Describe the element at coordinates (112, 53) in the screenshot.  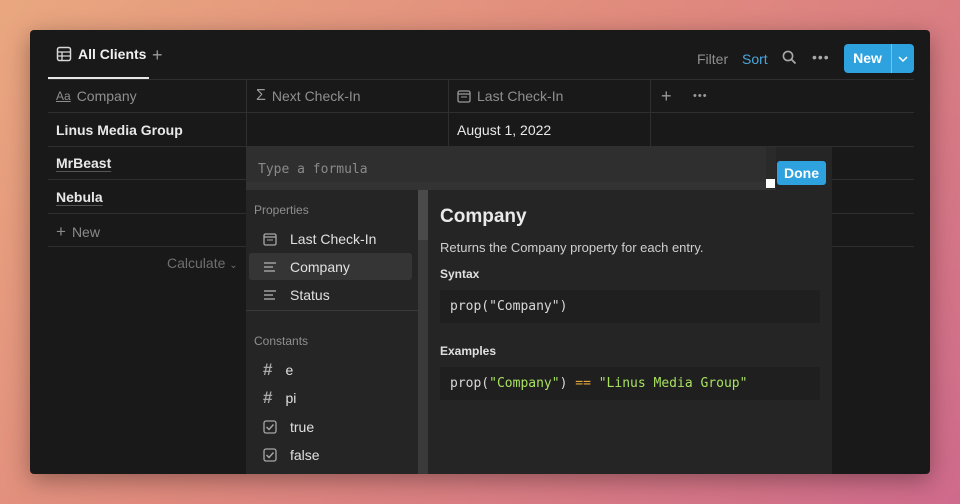
I see `tab-label: All Clients` at that location.